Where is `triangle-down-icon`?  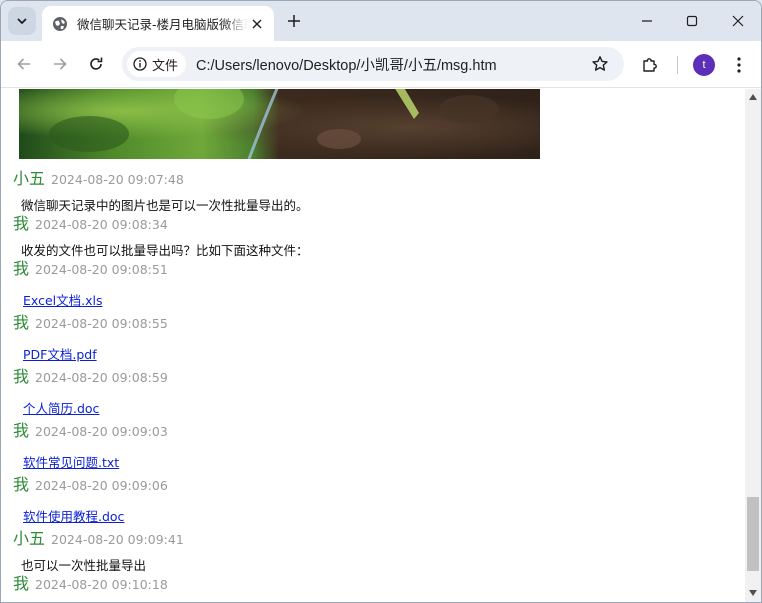 triangle-down-icon is located at coordinates (753, 593).